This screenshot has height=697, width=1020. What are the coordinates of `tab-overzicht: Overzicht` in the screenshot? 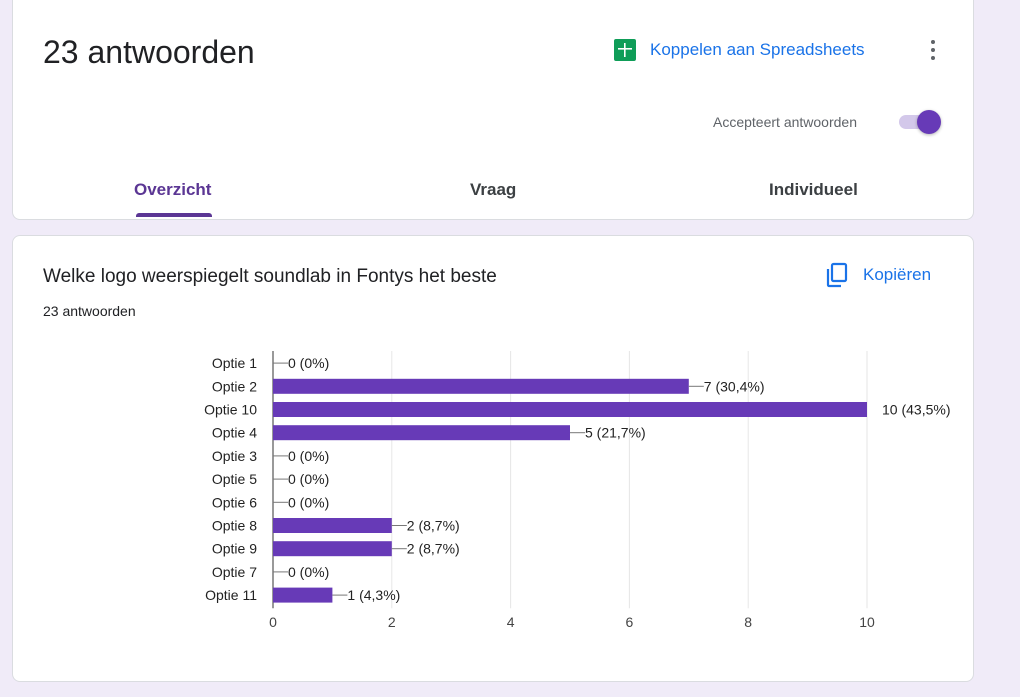 It's located at (172, 190).